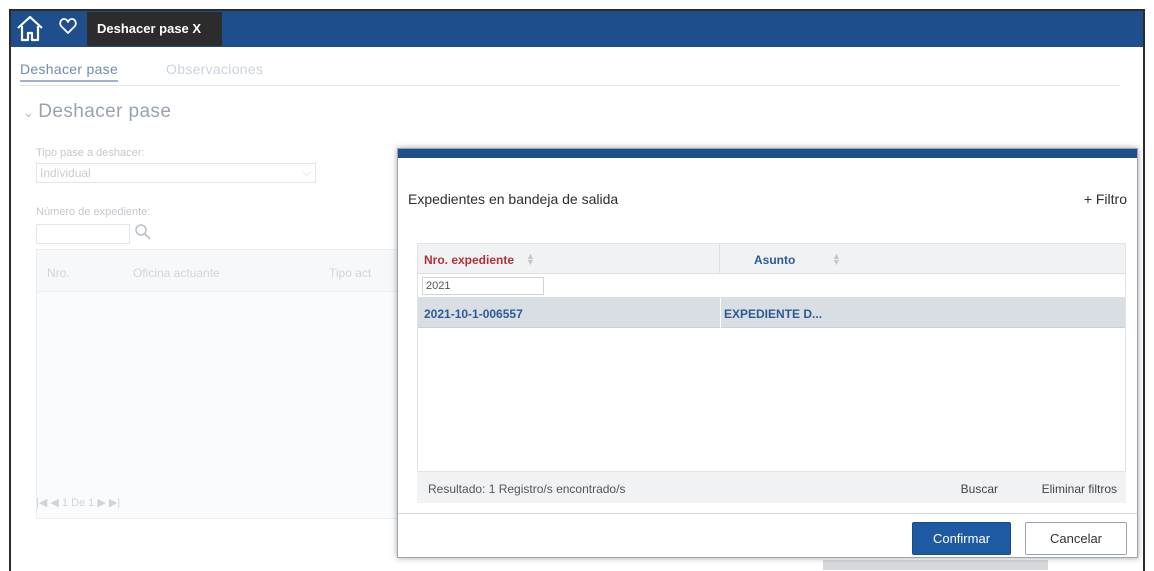 This screenshot has height=571, width=1154. I want to click on chevron-down-icon: ⌄, so click(29, 112).